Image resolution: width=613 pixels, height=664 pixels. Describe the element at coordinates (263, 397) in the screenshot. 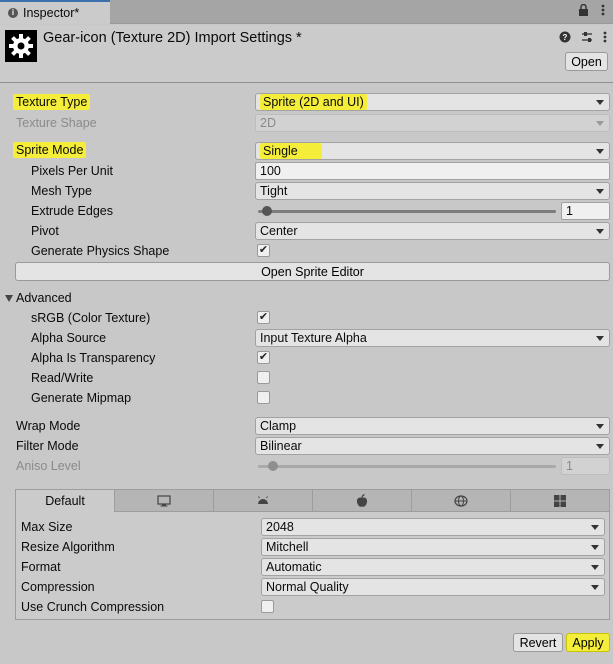

I see `generate-mipmap-checkbox` at that location.